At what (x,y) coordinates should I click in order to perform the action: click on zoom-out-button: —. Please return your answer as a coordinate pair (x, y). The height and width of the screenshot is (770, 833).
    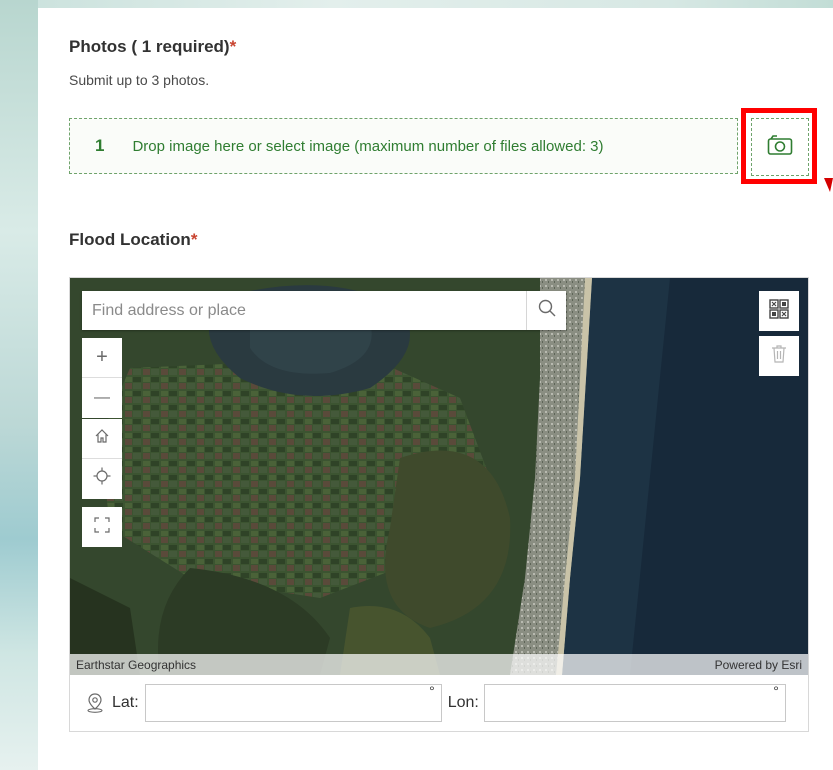
    Looking at the image, I should click on (102, 398).